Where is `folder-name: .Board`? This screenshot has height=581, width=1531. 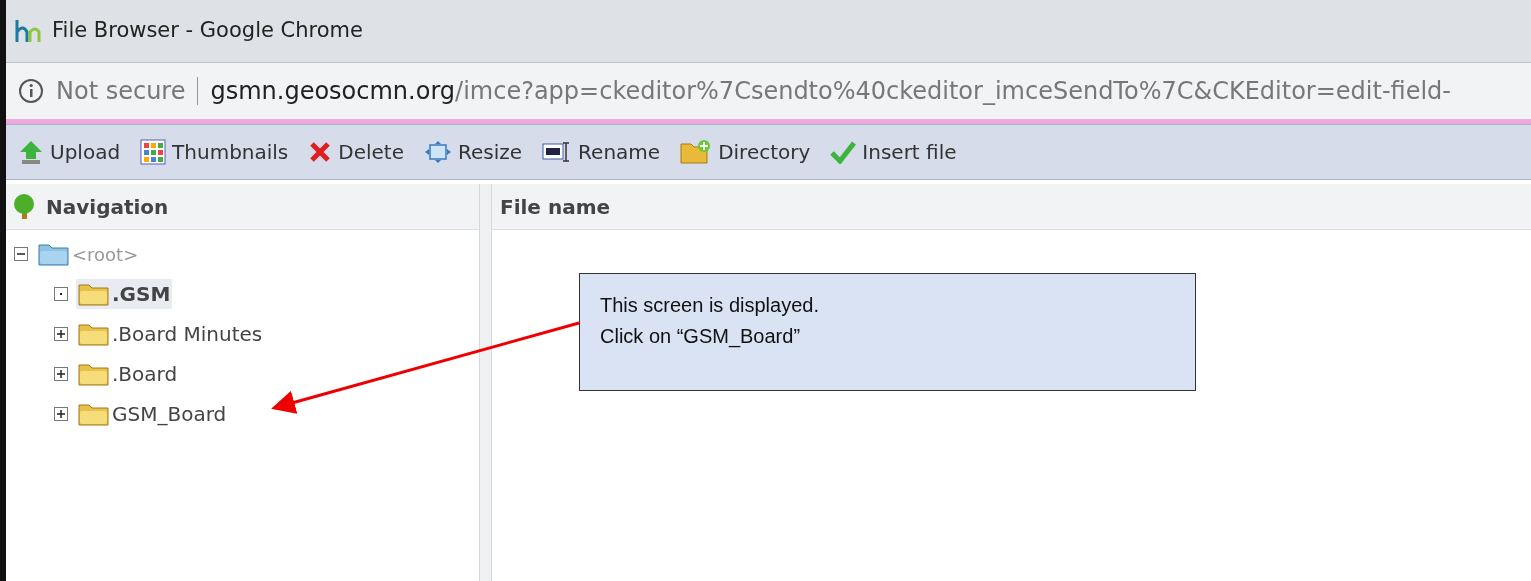 folder-name: .Board is located at coordinates (145, 374).